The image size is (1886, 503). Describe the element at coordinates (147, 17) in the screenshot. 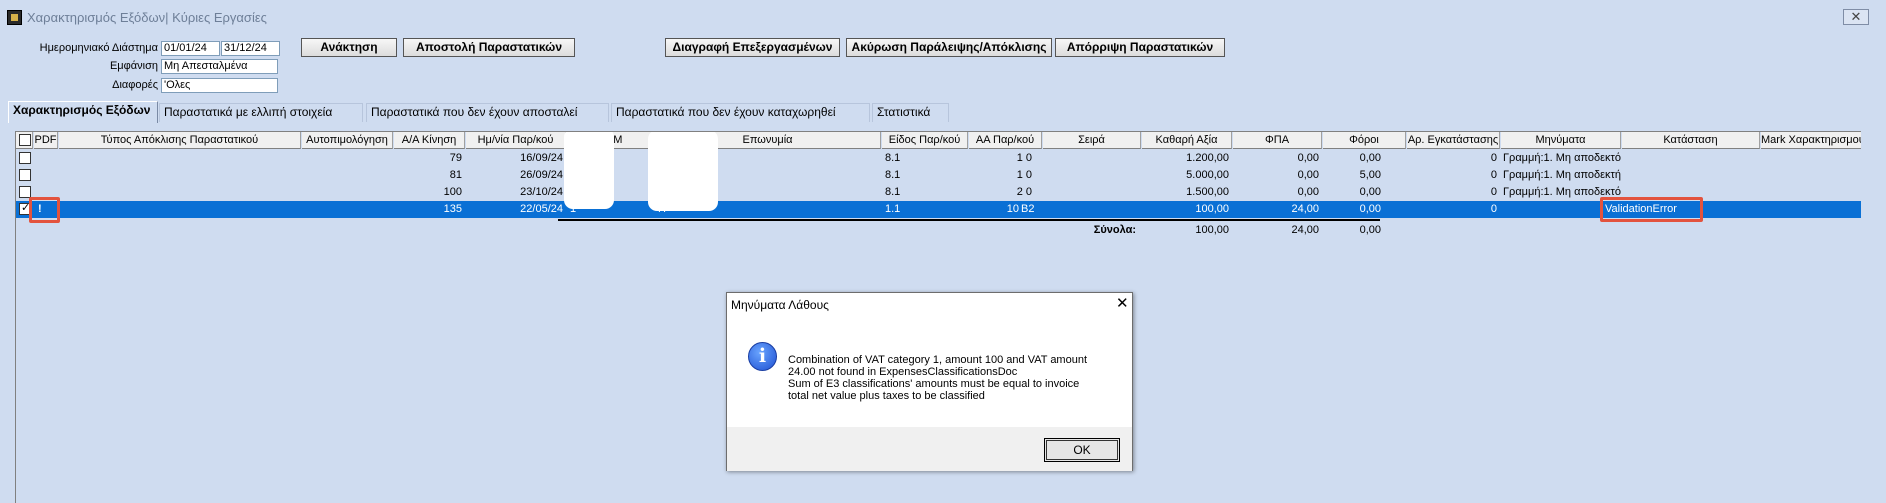

I see `window-title: Χαρακτηρισμός Εξόδων| Κύριες Εργασίες` at that location.